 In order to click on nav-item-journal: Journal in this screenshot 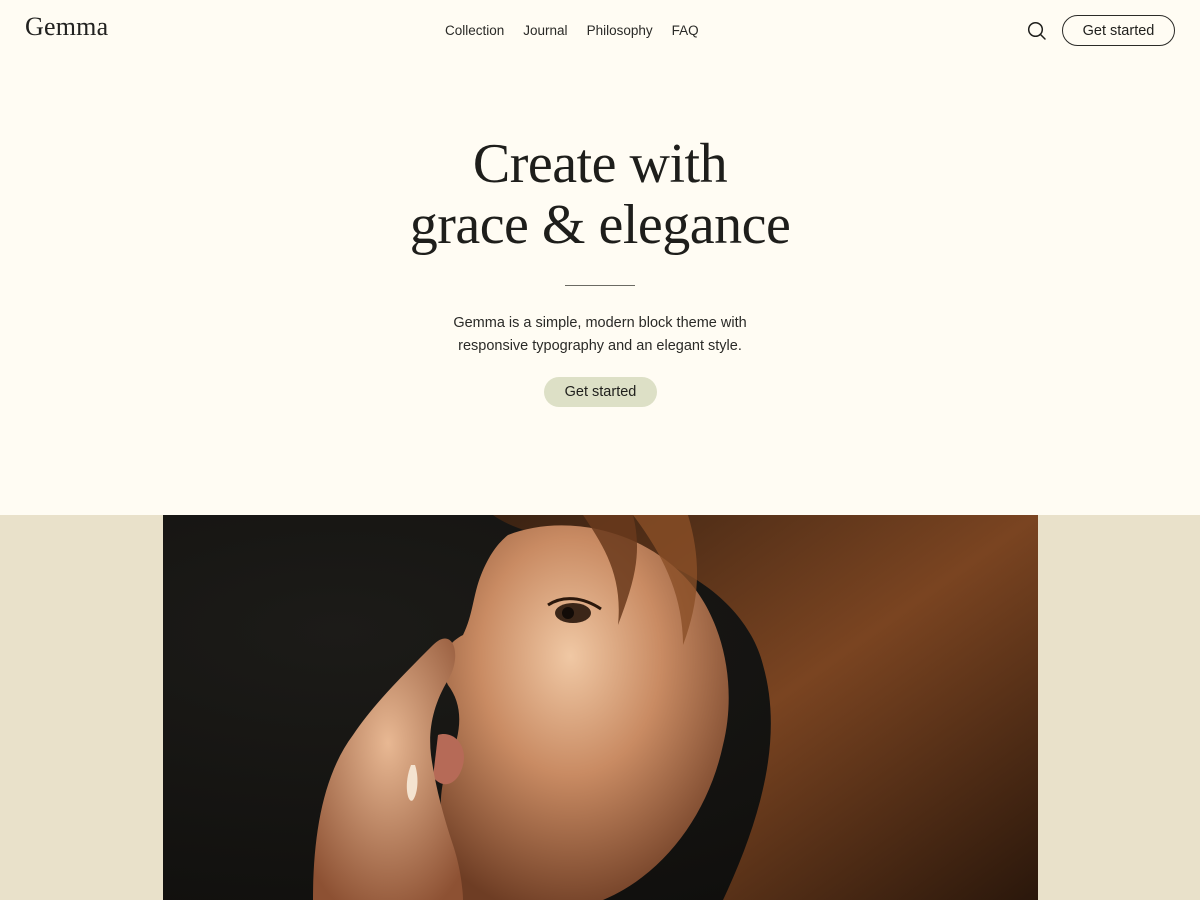, I will do `click(545, 30)`.